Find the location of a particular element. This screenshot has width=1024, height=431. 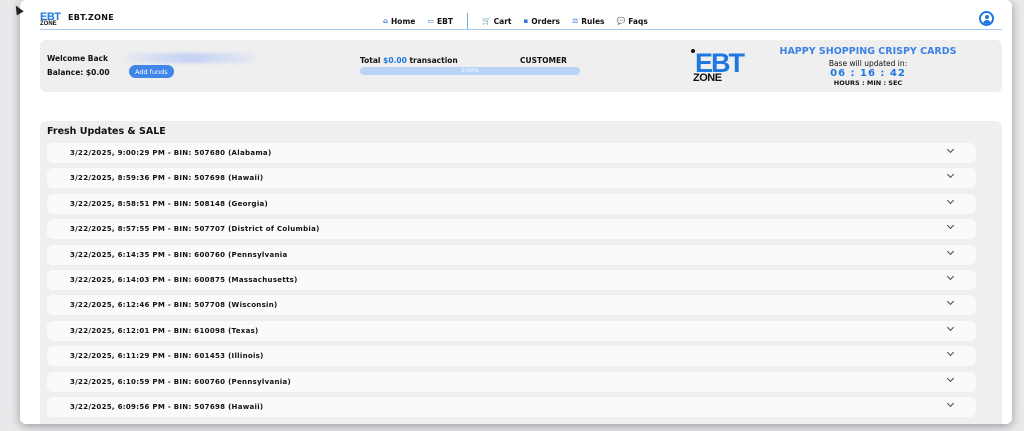

user-head-shape is located at coordinates (986, 17).